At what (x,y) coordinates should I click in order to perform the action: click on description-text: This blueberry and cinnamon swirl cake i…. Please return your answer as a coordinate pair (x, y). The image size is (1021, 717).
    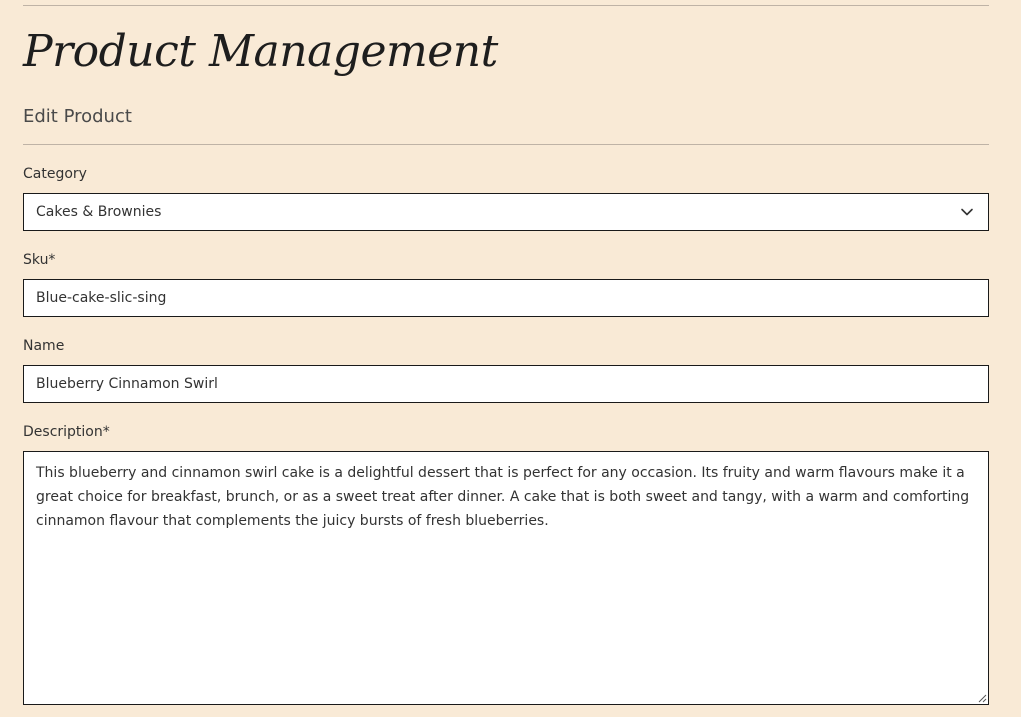
    Looking at the image, I should click on (503, 497).